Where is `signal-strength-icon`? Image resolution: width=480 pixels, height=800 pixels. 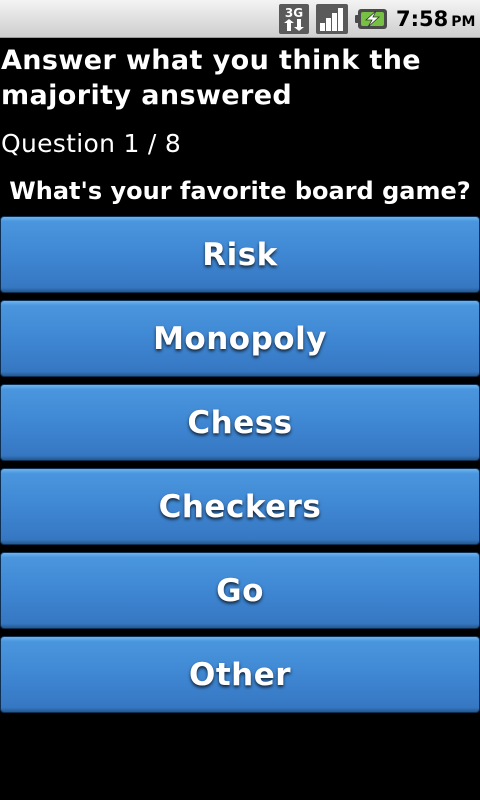 signal-strength-icon is located at coordinates (332, 19).